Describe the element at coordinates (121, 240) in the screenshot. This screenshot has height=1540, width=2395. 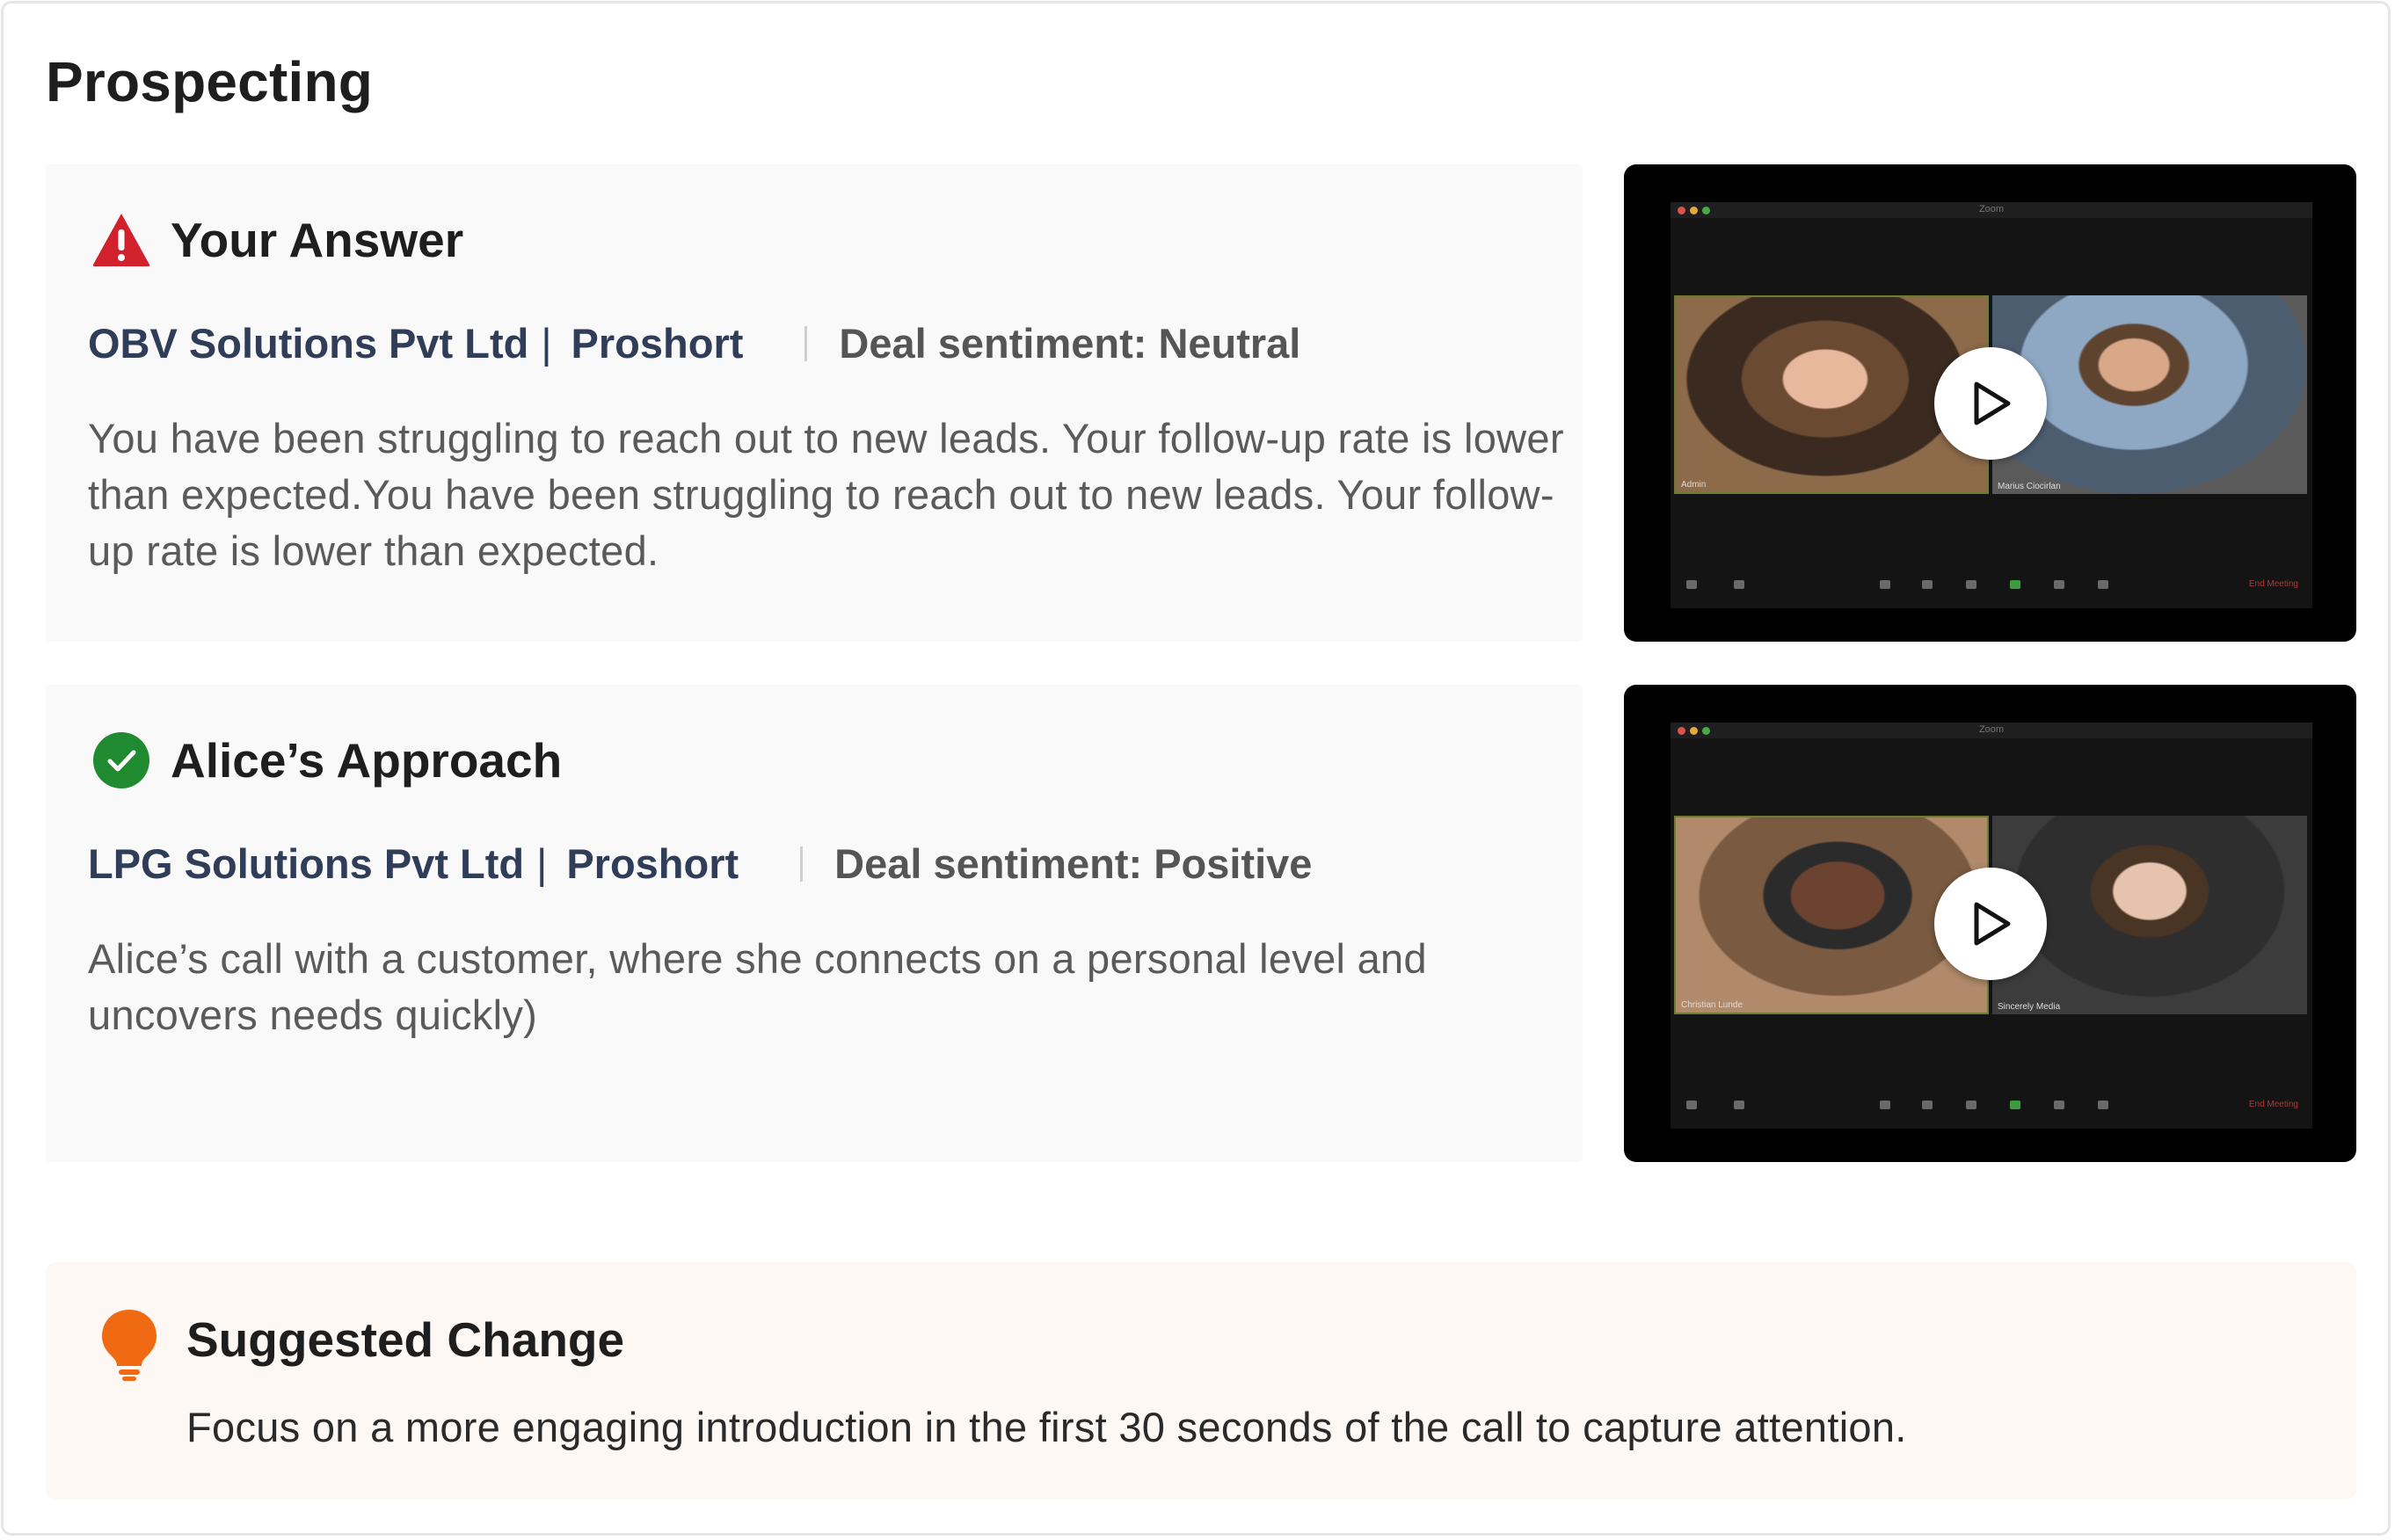
I see `warning-triangle-icon` at that location.